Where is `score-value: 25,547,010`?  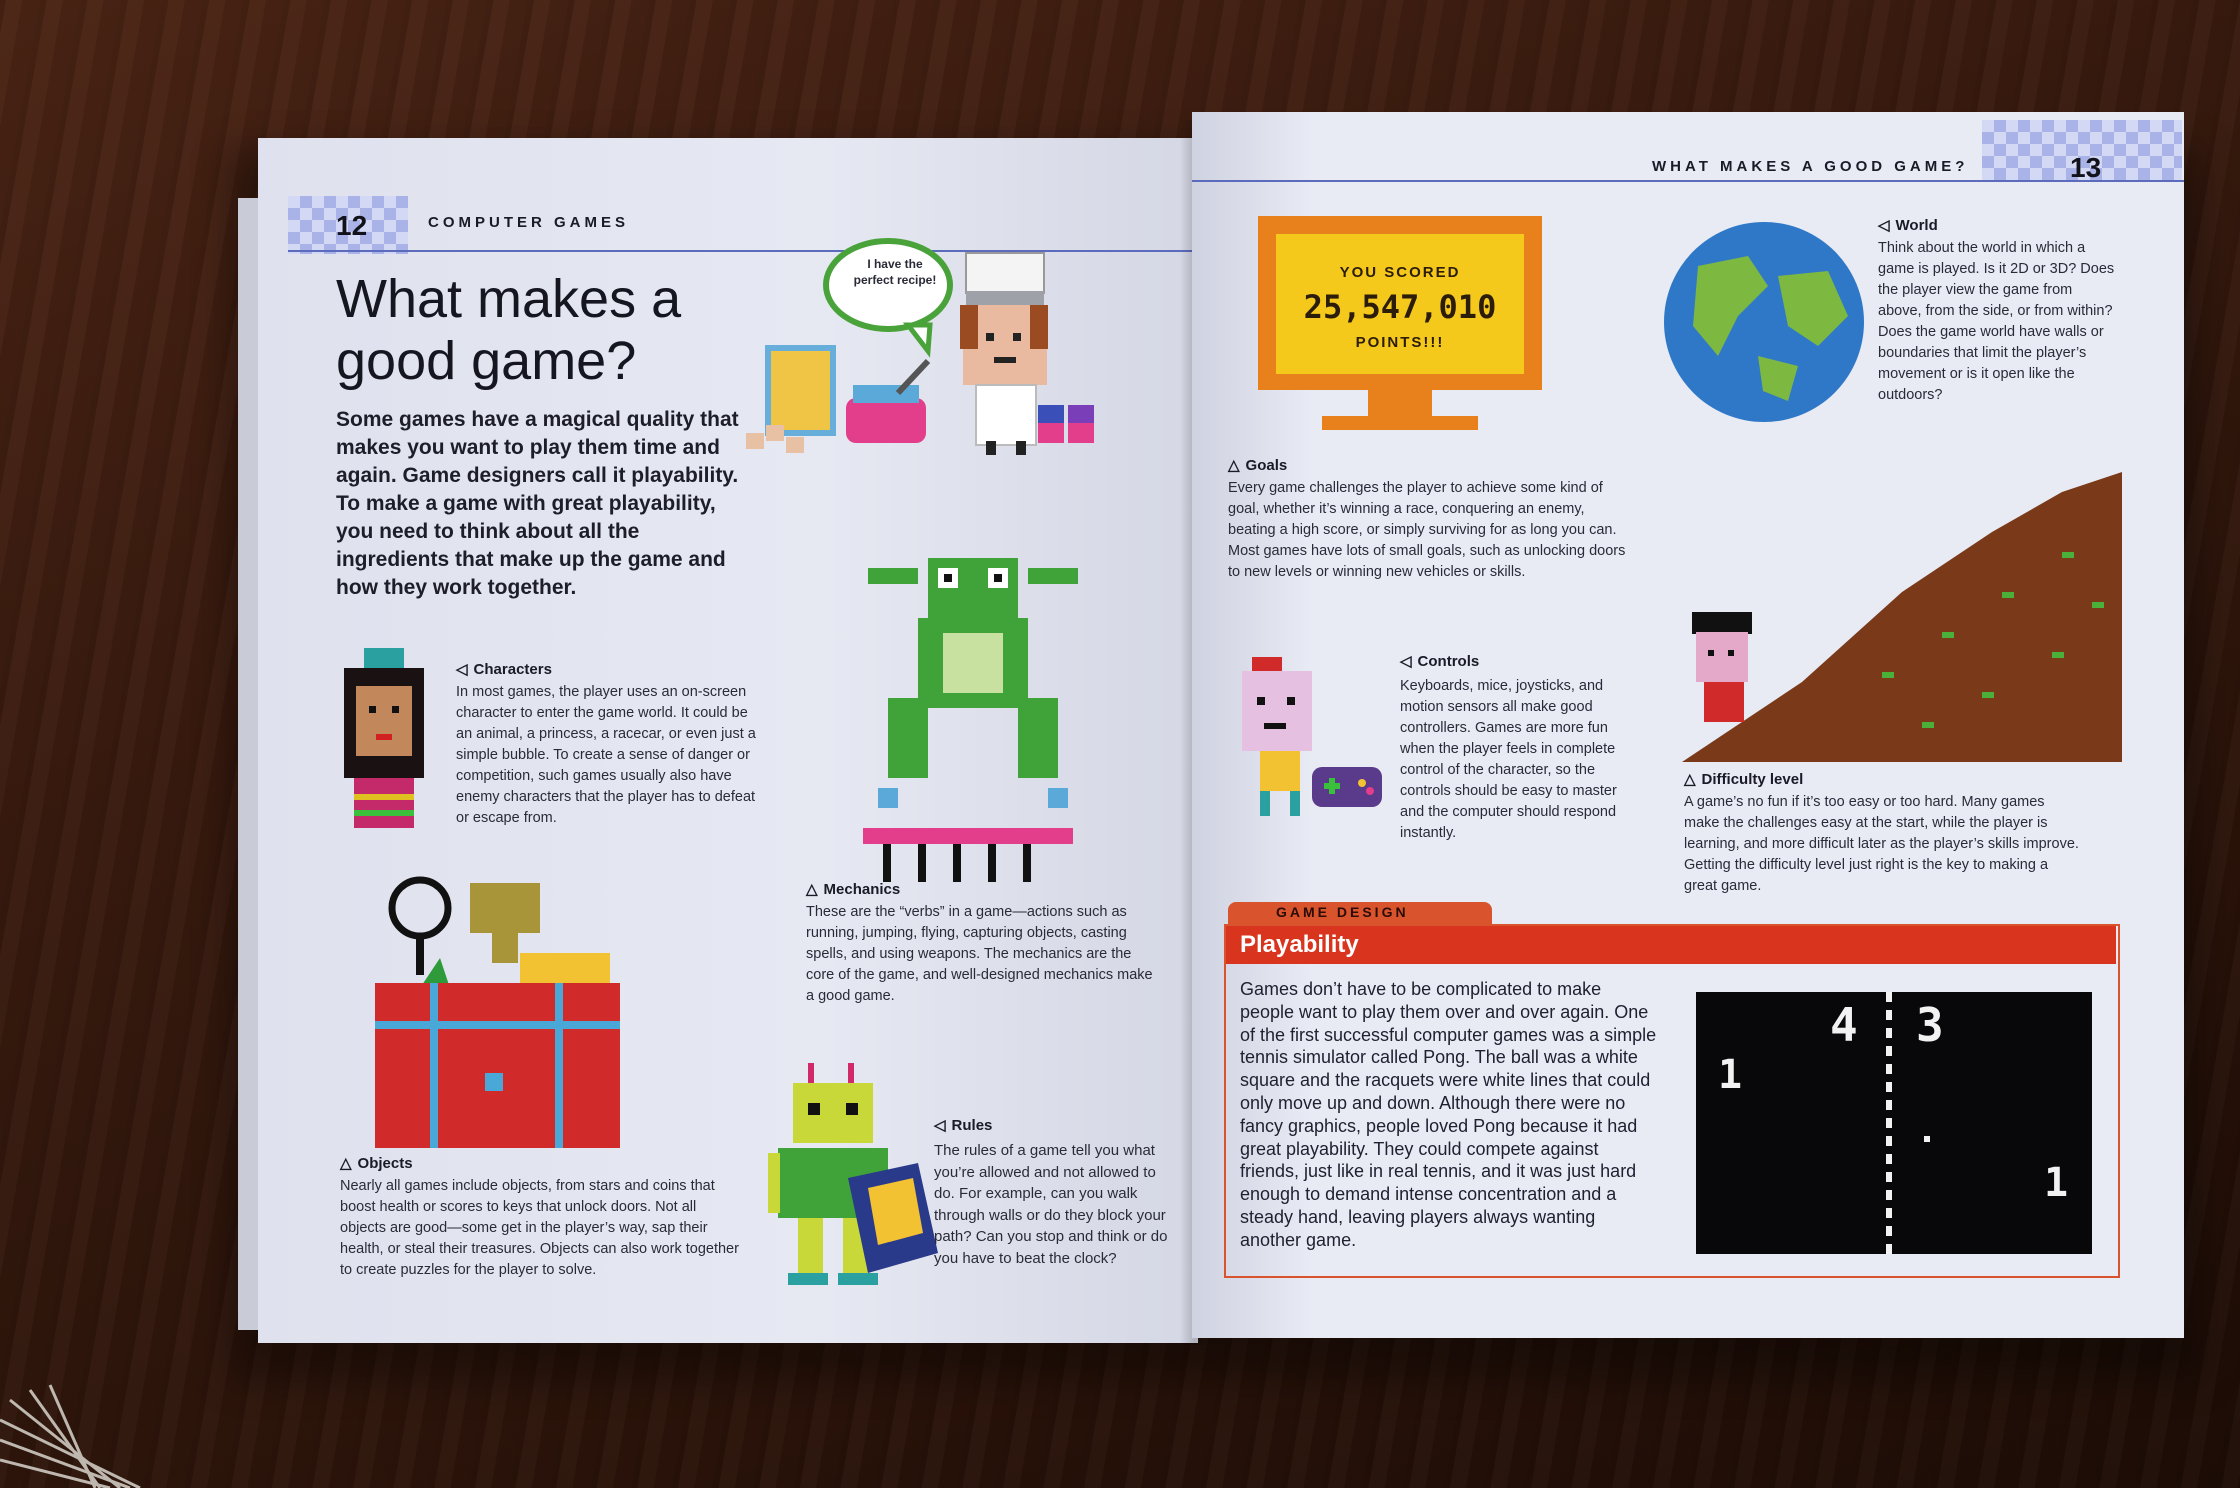
score-value: 25,547,010 is located at coordinates (1400, 307).